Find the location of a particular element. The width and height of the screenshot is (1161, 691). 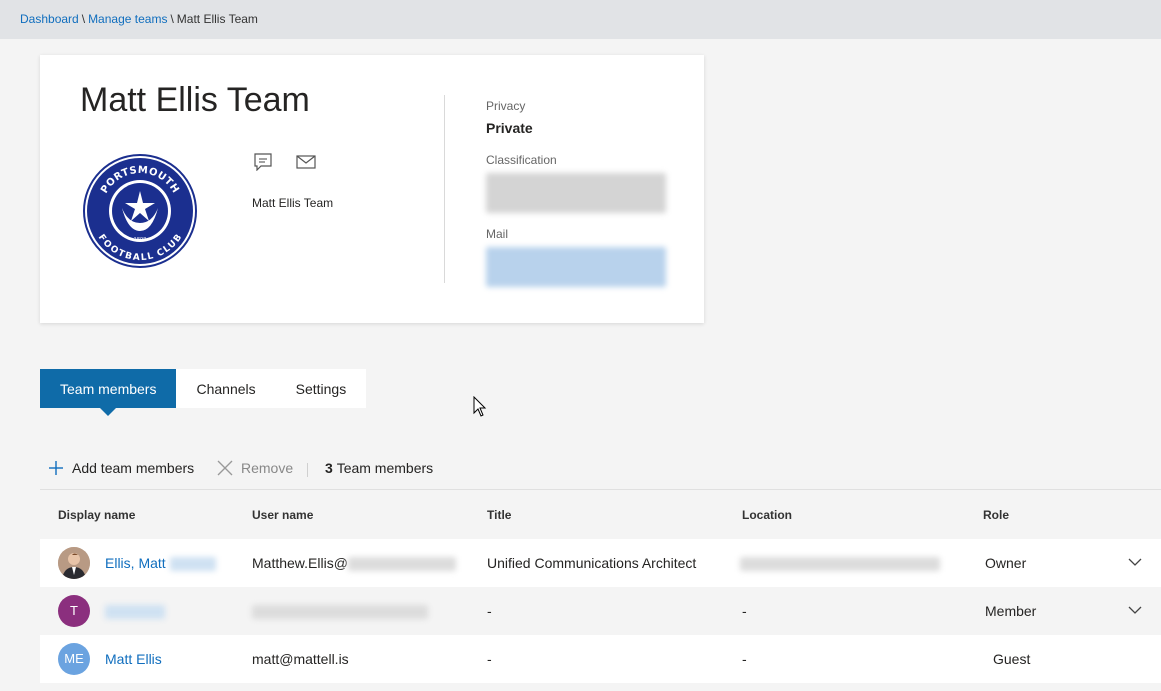

column-header-user-name: User name is located at coordinates (282, 515).